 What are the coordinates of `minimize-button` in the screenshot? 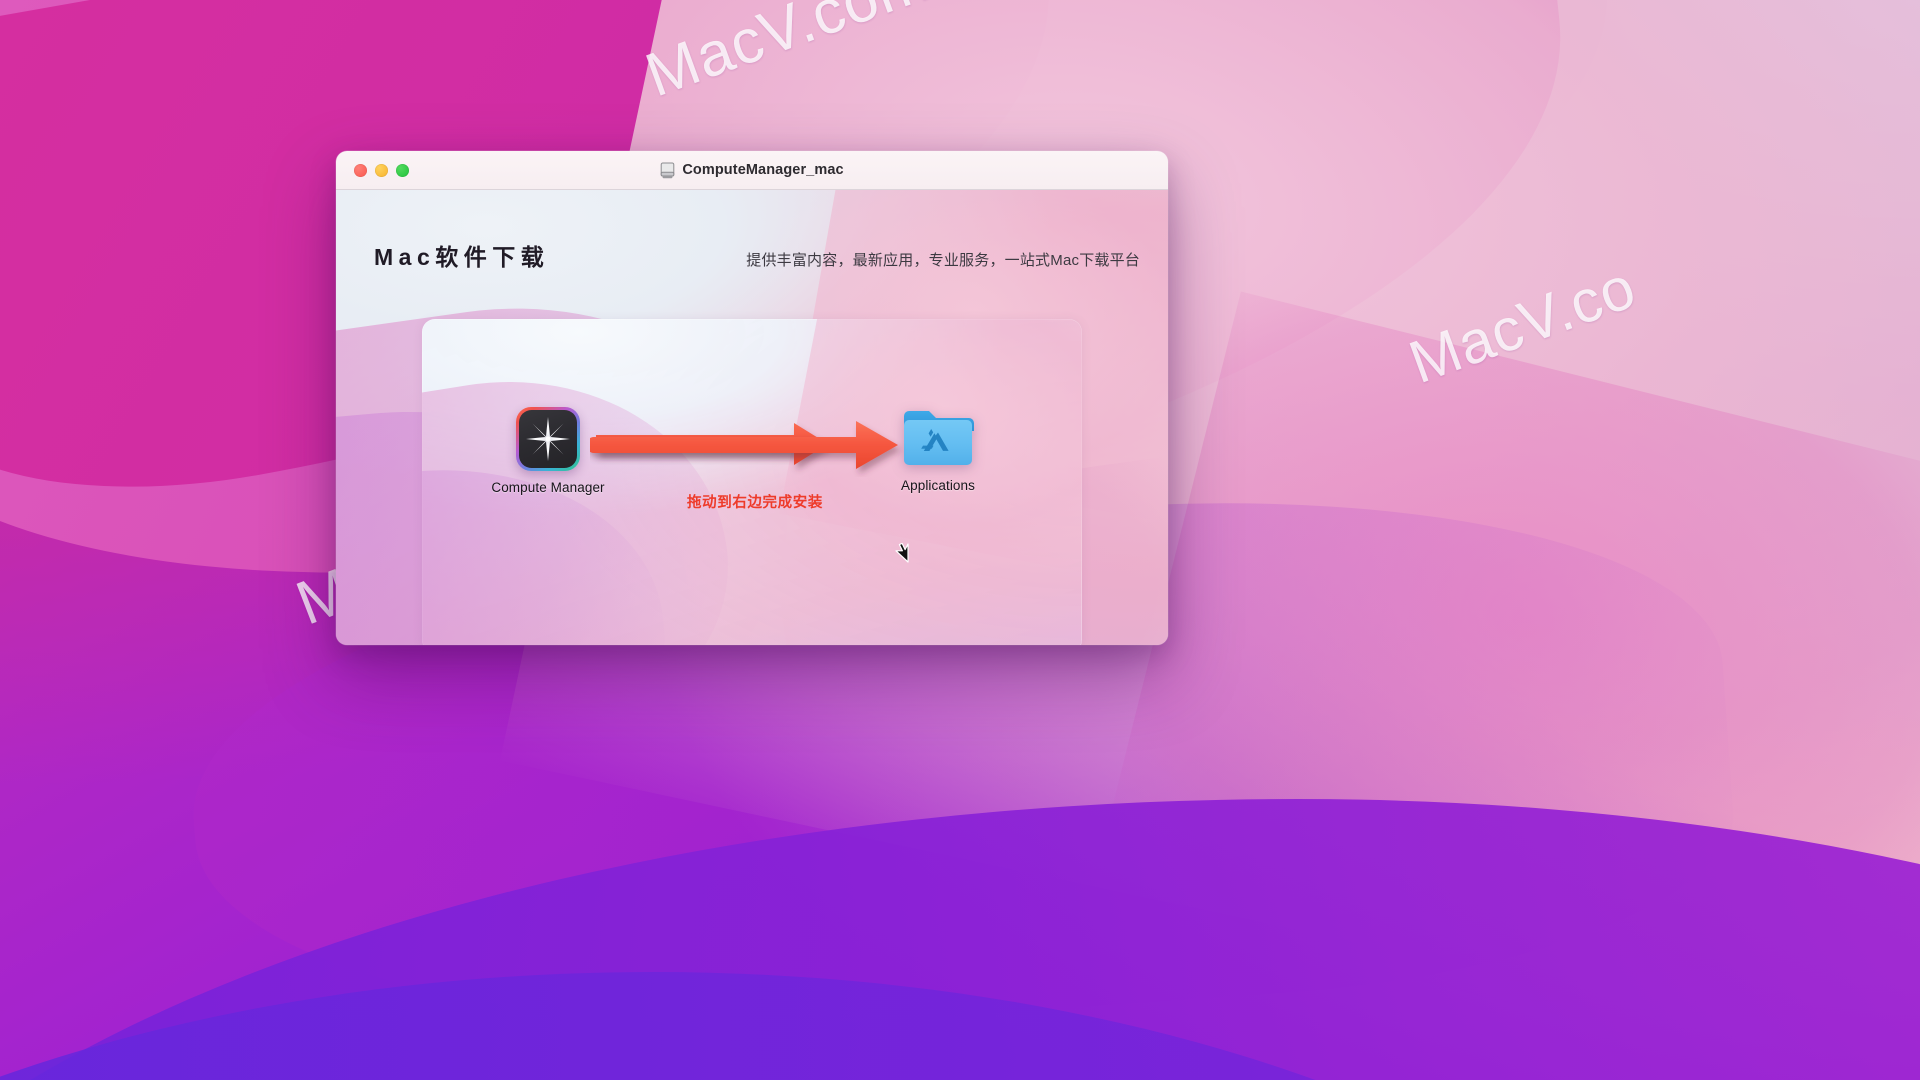 It's located at (381, 170).